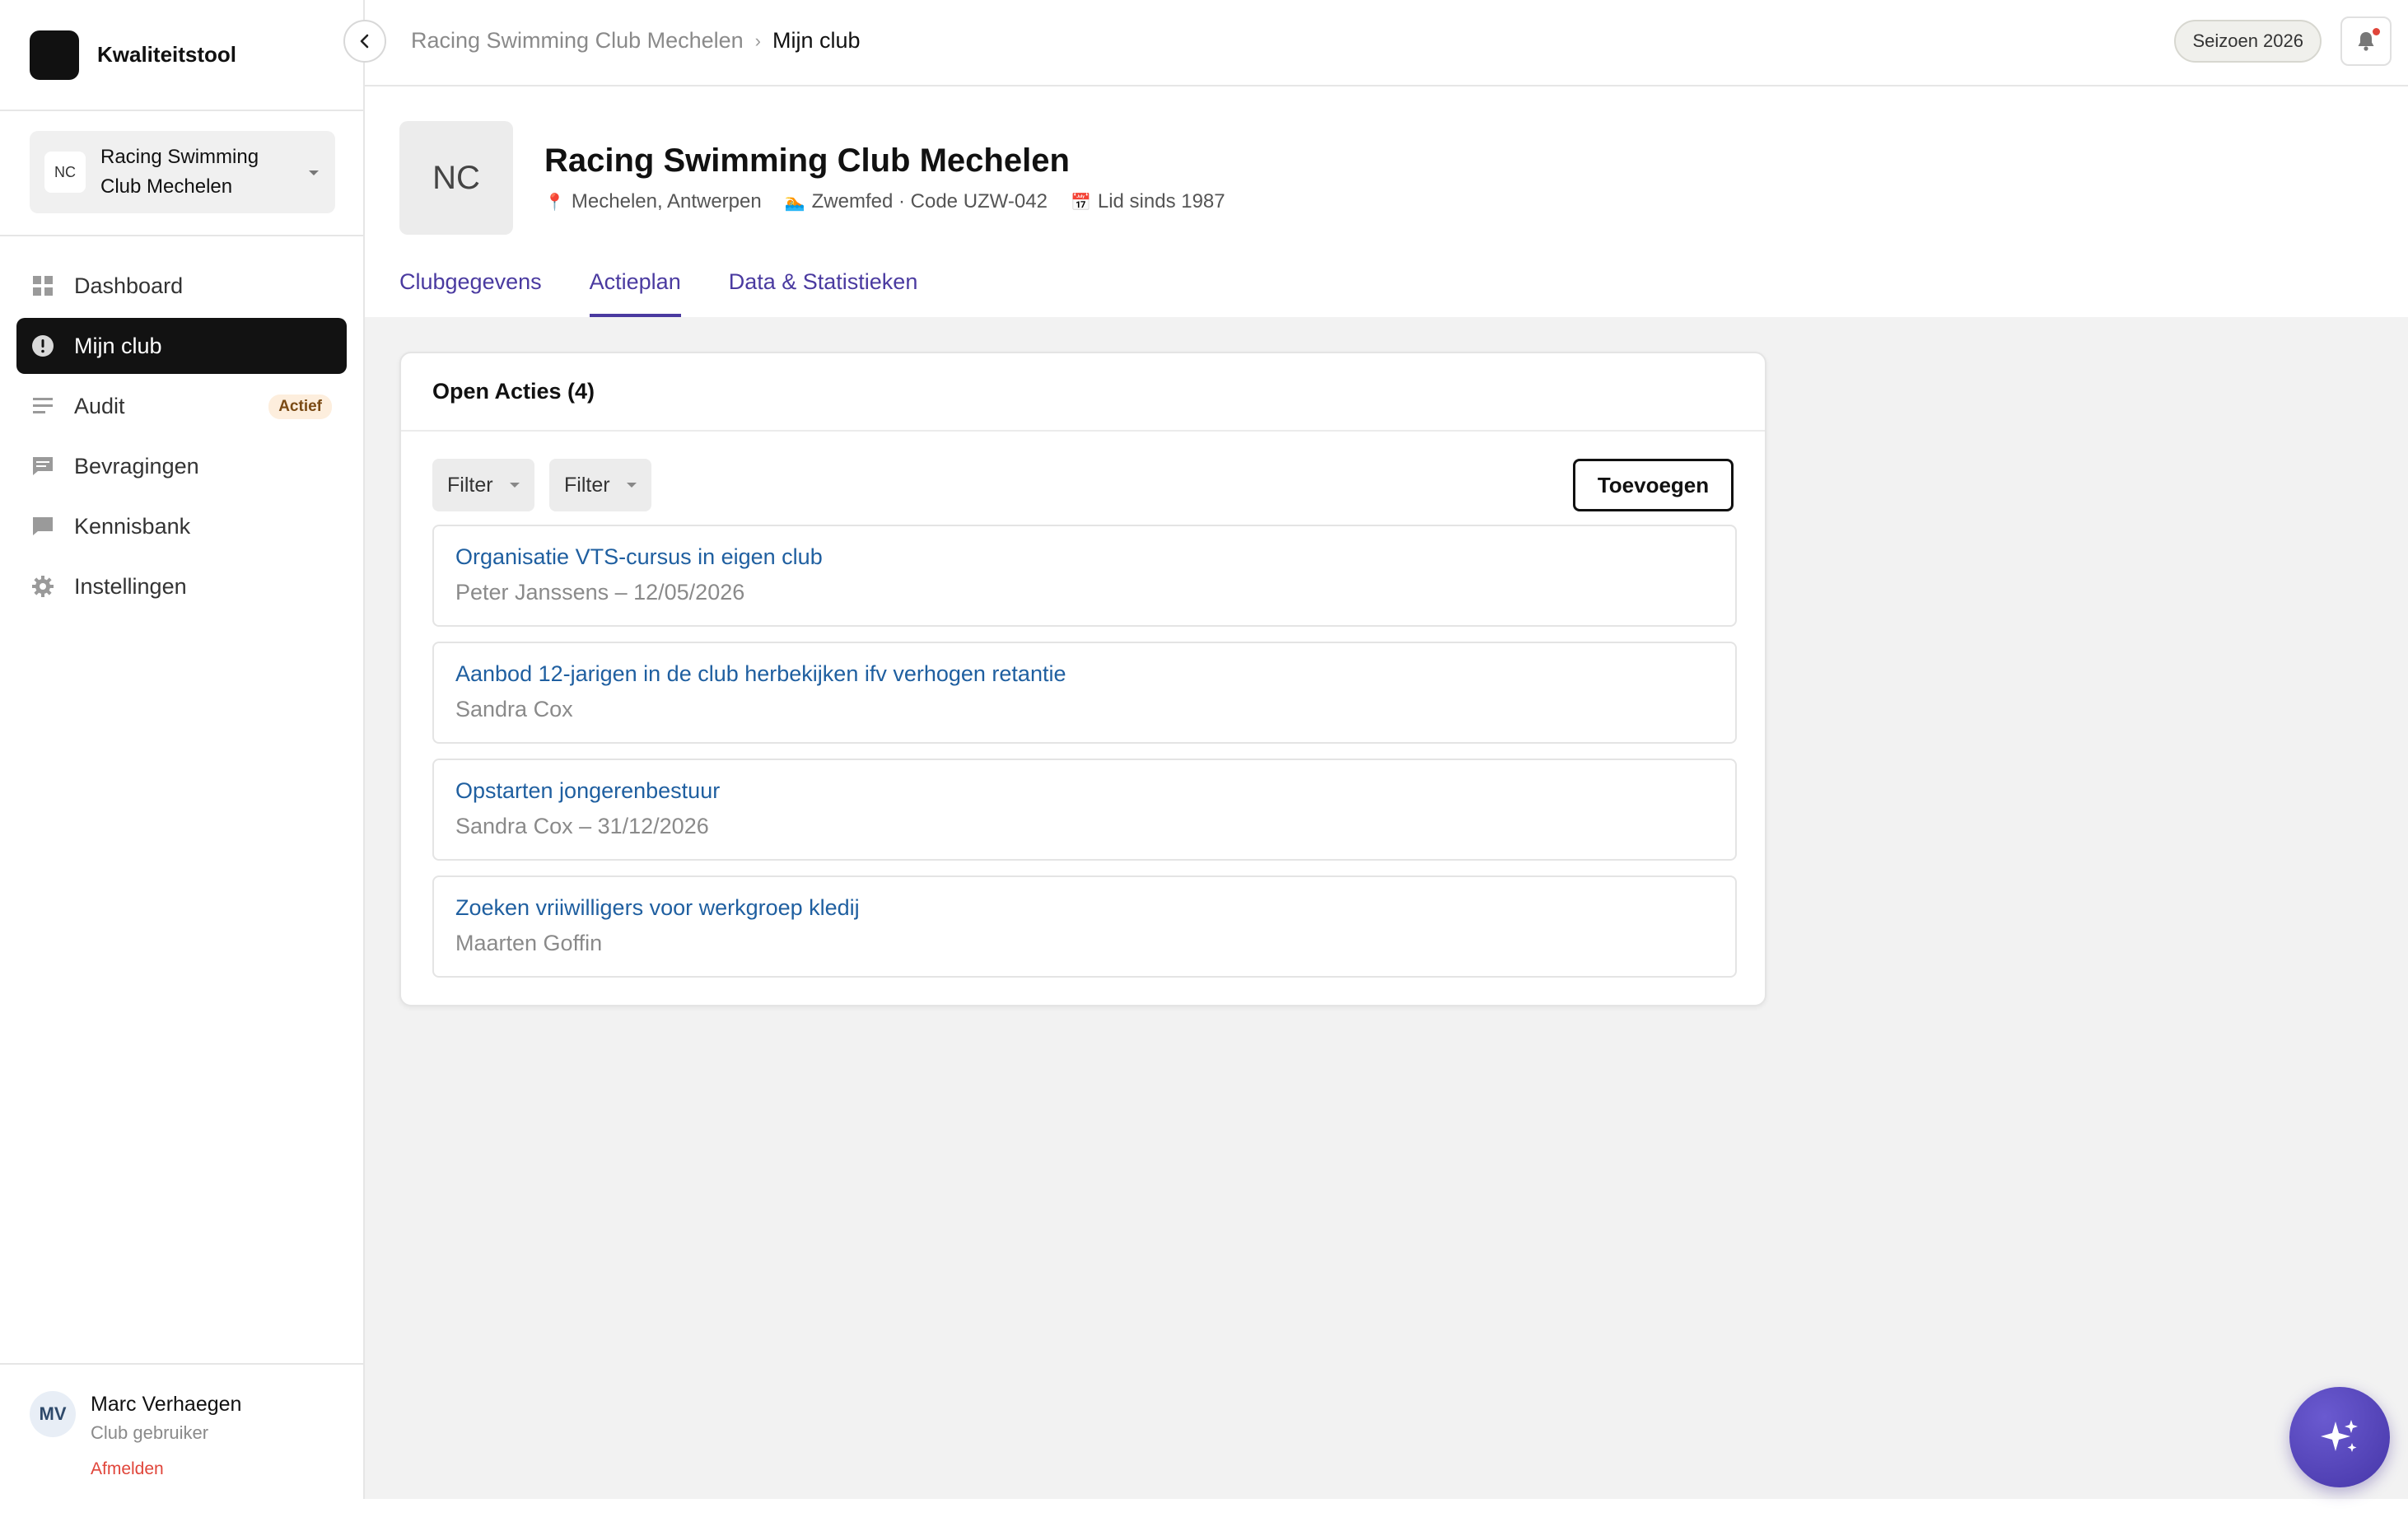  Describe the element at coordinates (2366, 41) in the screenshot. I see `notifications-button` at that location.